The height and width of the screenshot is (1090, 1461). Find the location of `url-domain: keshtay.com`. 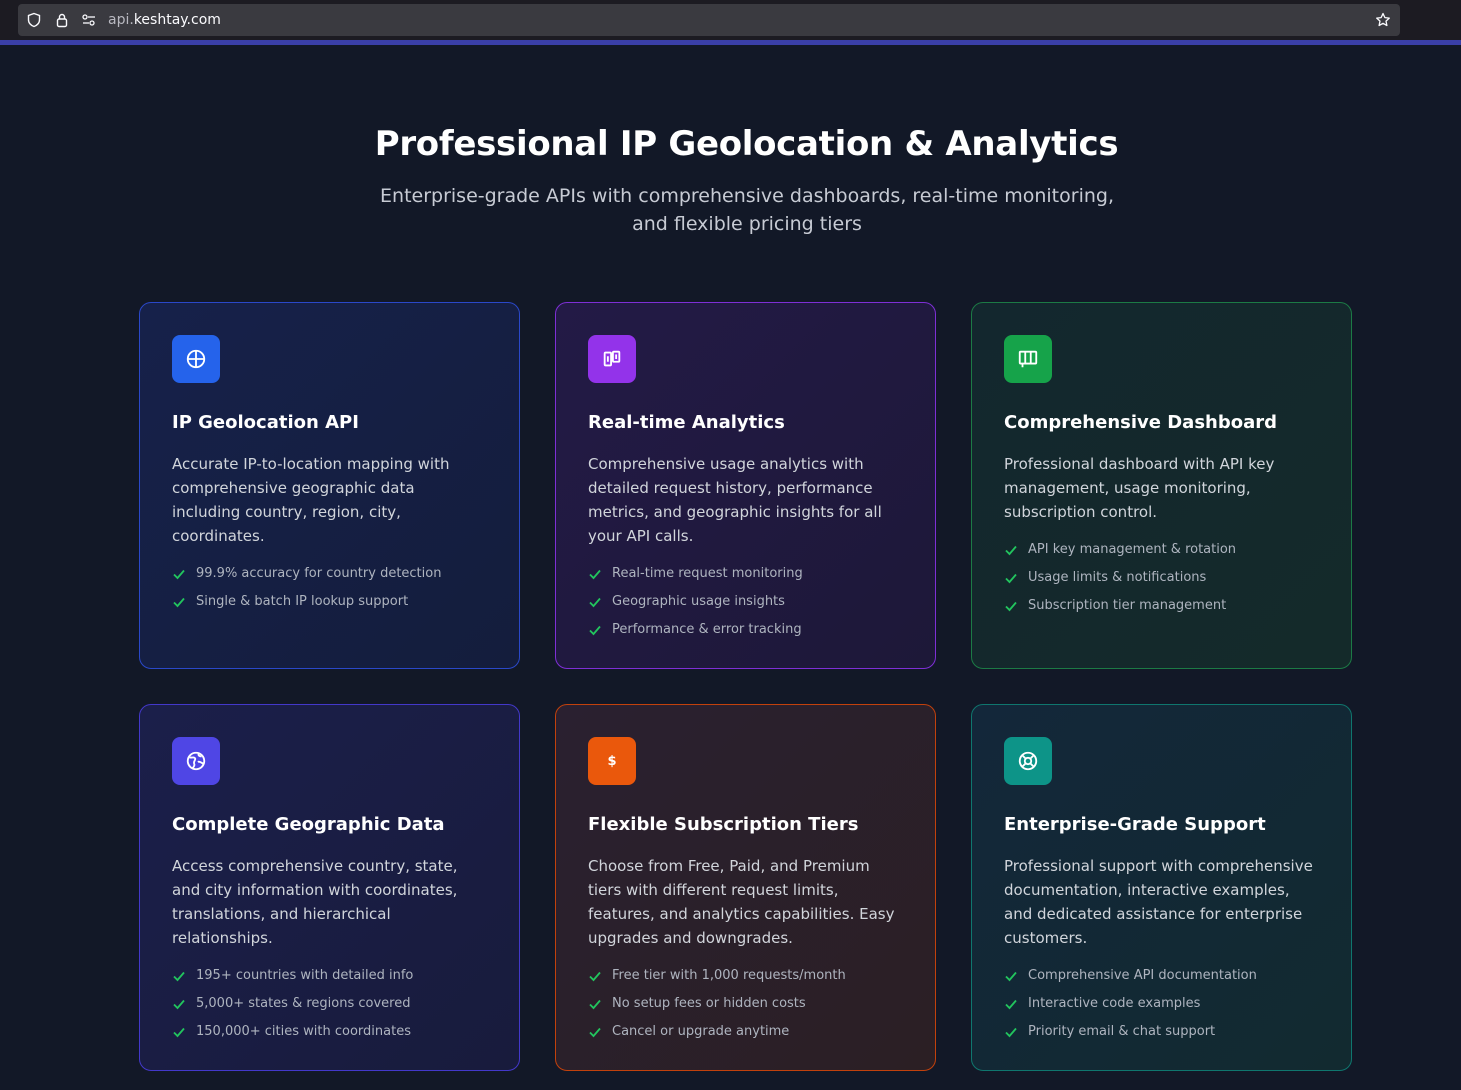

url-domain: keshtay.com is located at coordinates (177, 20).